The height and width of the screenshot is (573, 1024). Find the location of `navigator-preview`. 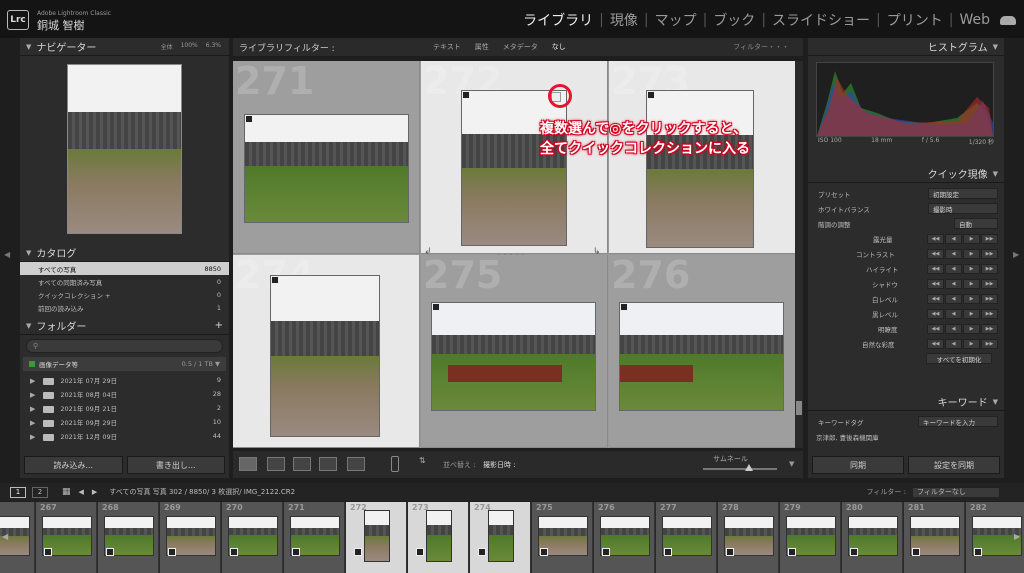

navigator-preview is located at coordinates (124, 149).